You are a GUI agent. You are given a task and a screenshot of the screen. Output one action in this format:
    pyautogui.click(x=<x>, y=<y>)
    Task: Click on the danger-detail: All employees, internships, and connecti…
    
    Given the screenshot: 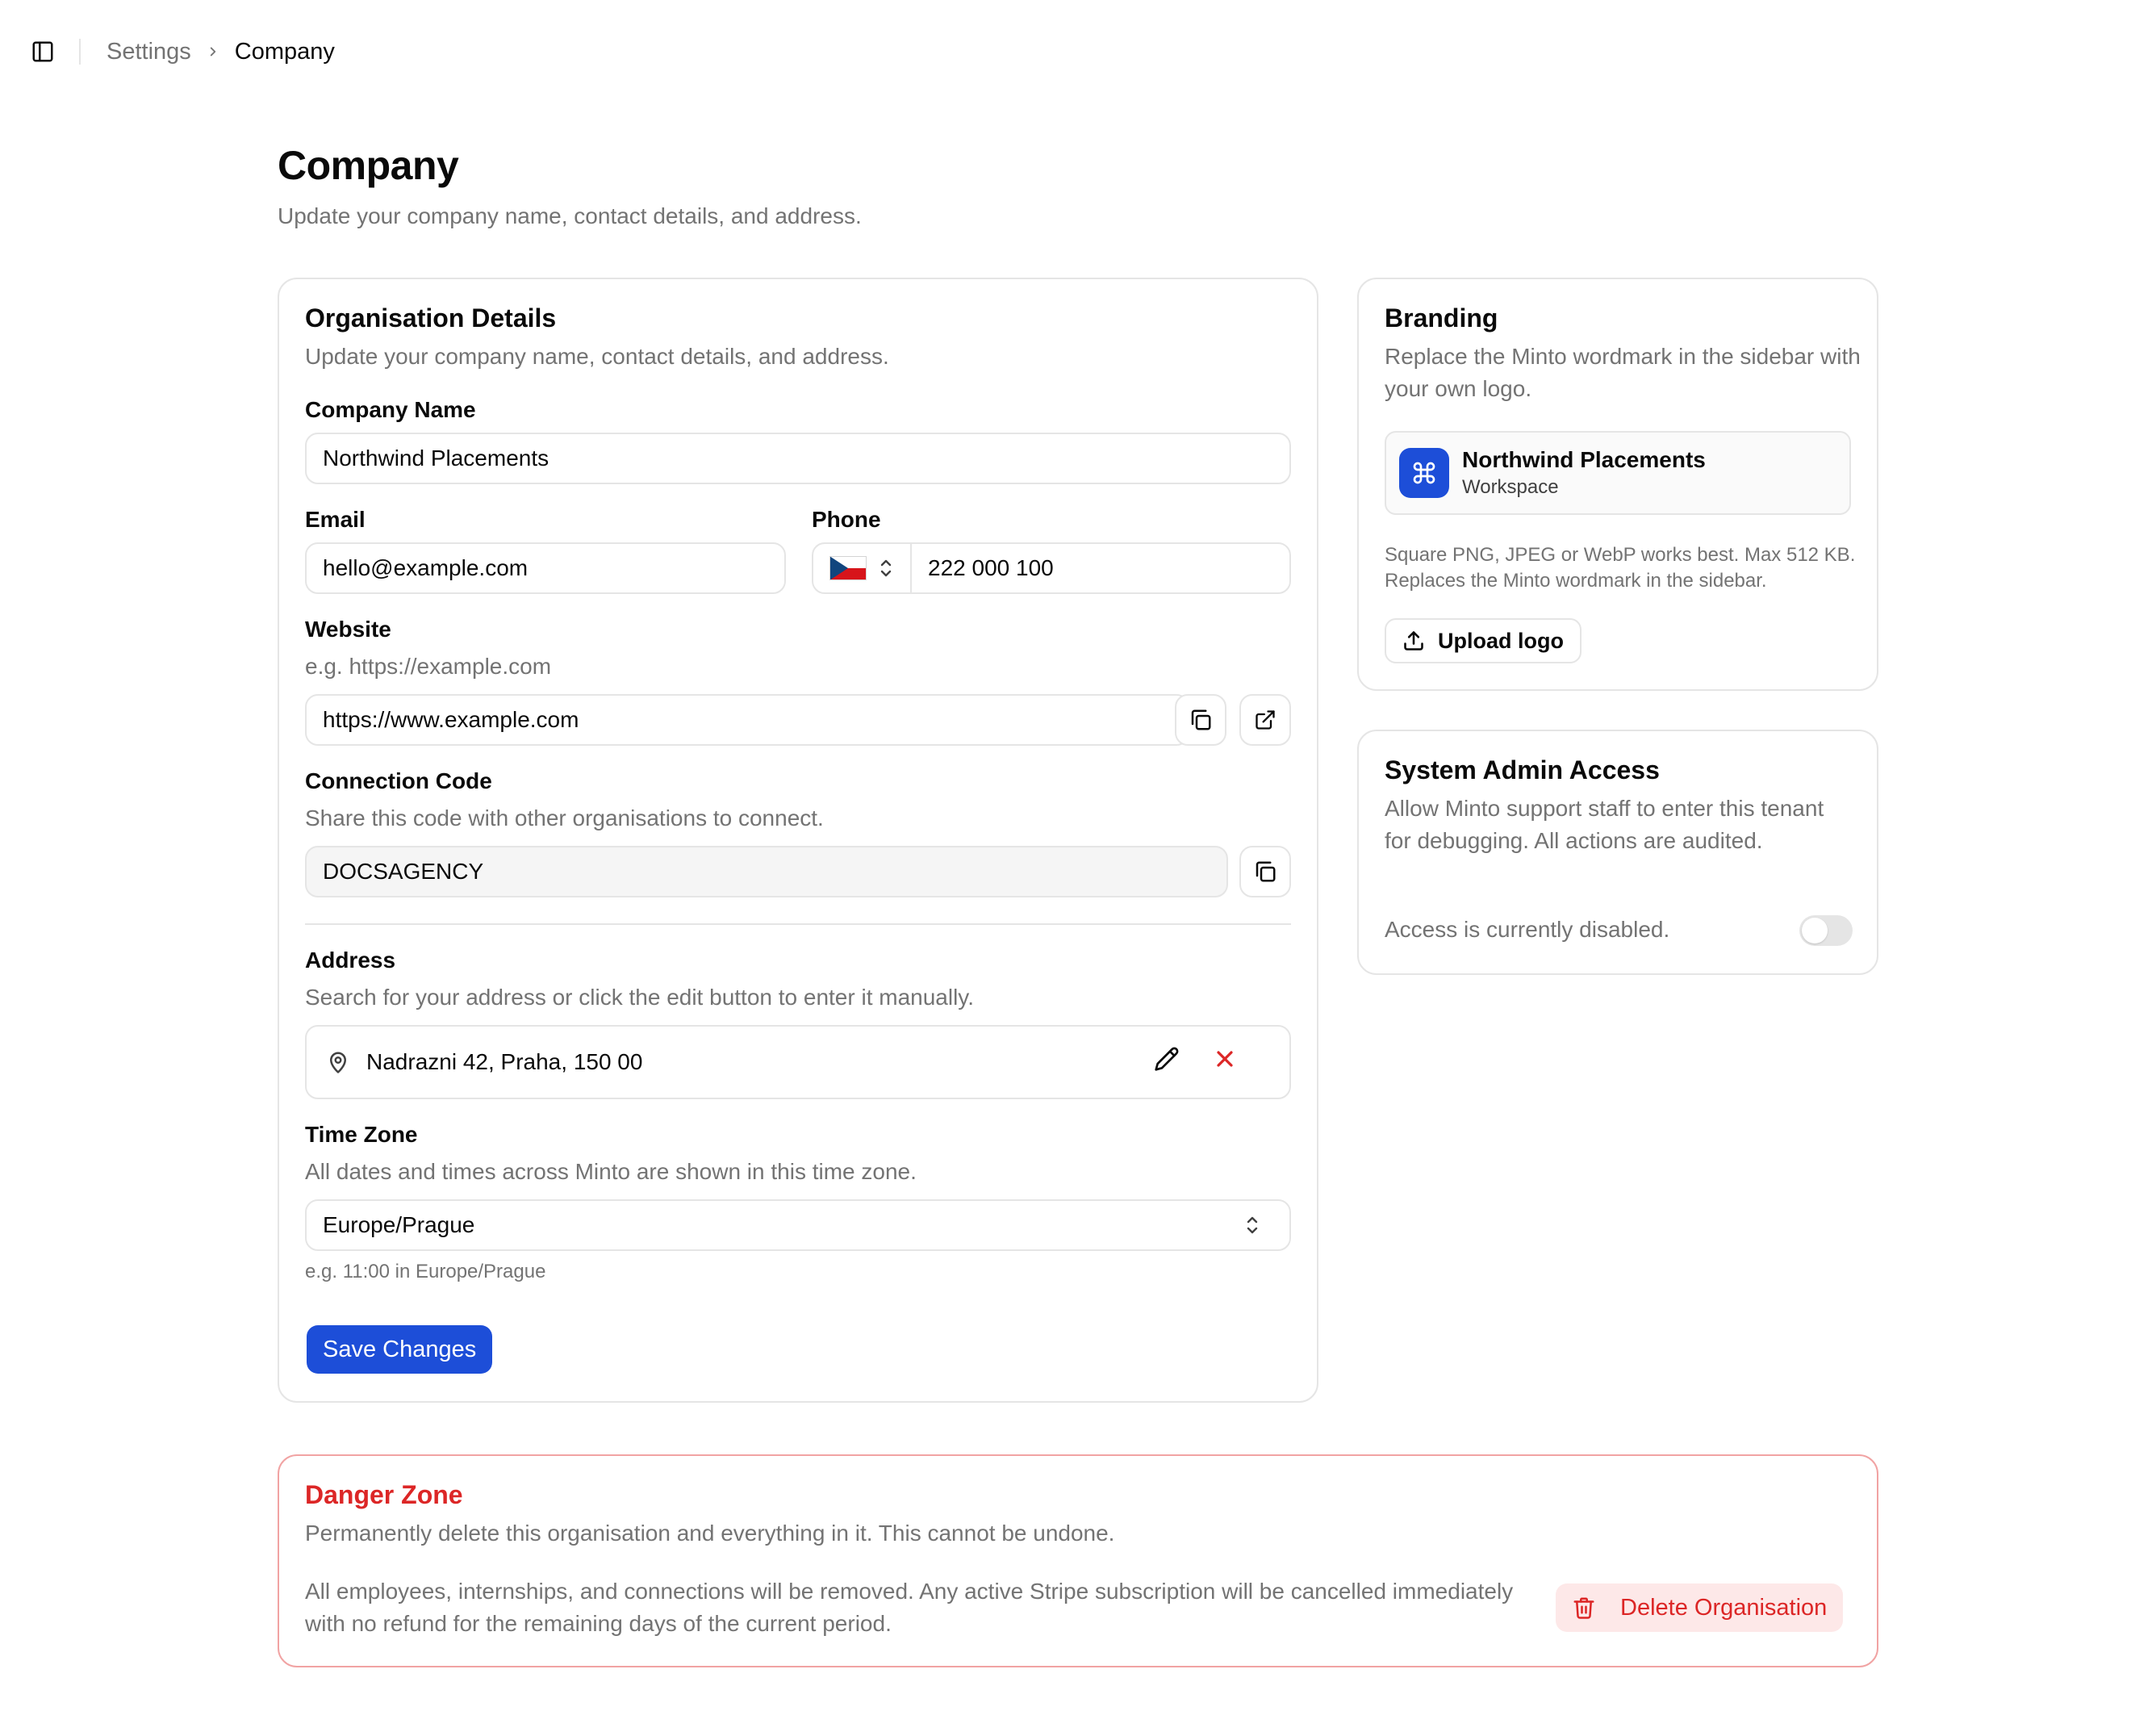 What is the action you would take?
    pyautogui.click(x=909, y=1607)
    